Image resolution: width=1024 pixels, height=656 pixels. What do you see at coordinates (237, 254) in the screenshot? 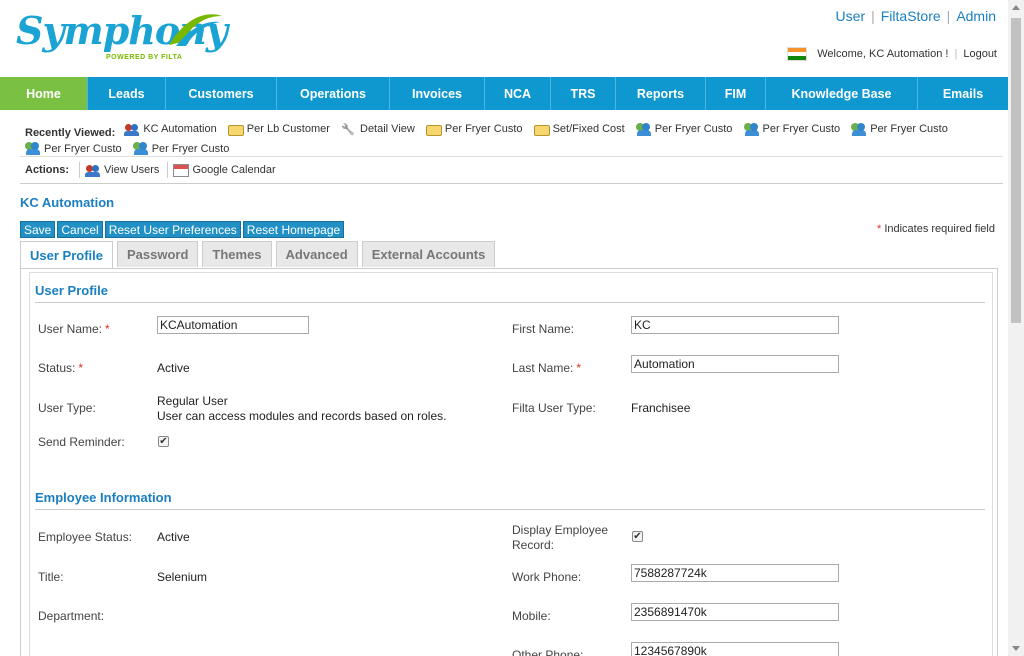
I see `tab-themes: Themes` at bounding box center [237, 254].